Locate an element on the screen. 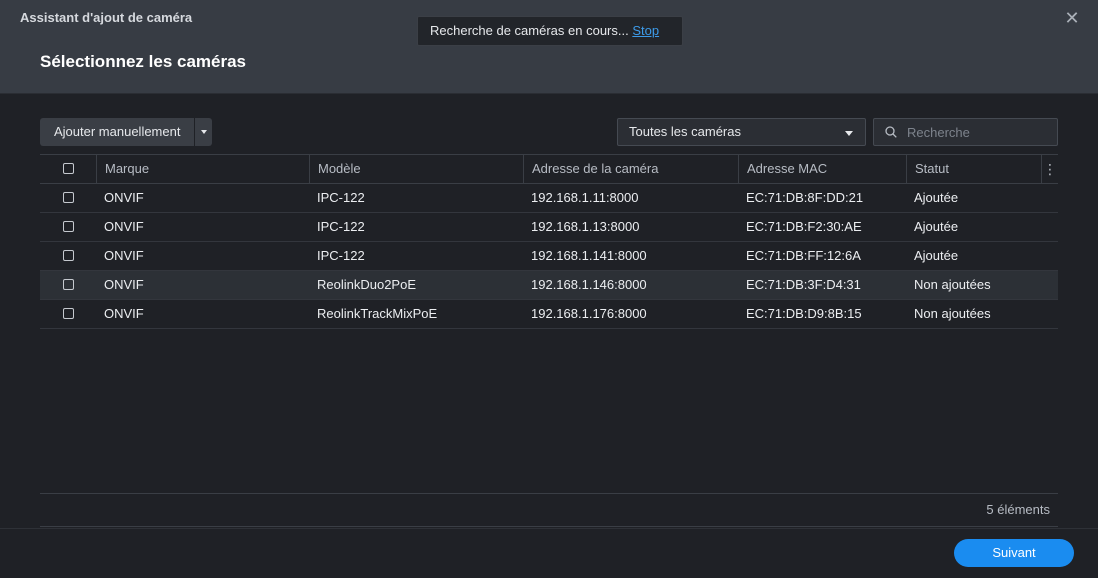 This screenshot has height=578, width=1098. stop-link: Stop is located at coordinates (645, 30).